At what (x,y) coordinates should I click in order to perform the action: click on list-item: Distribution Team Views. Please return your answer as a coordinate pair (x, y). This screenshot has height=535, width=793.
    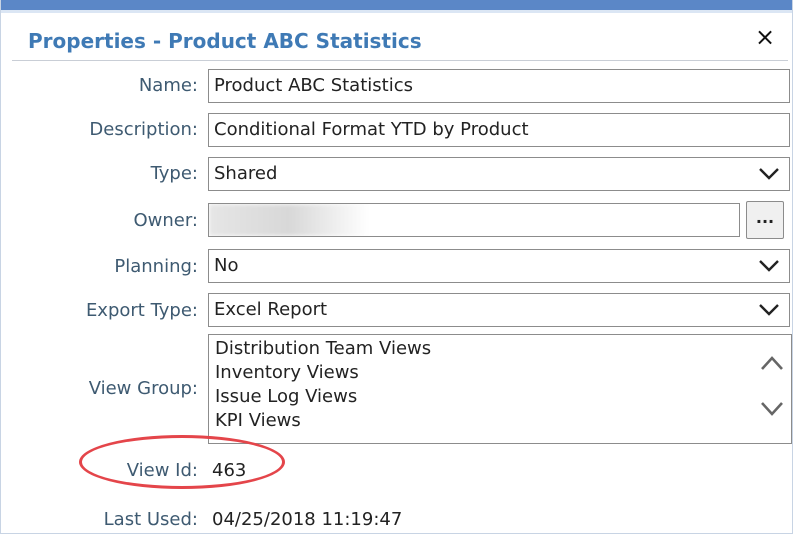
    Looking at the image, I should click on (323, 349).